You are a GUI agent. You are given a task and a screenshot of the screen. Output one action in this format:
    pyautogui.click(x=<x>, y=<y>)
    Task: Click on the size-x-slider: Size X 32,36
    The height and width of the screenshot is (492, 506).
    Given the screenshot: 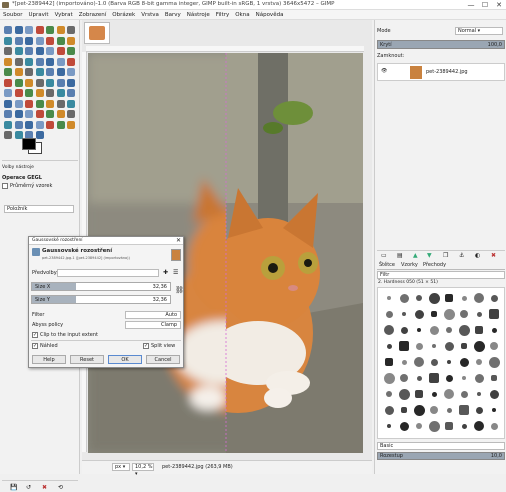 What is the action you would take?
    pyautogui.click(x=101, y=286)
    